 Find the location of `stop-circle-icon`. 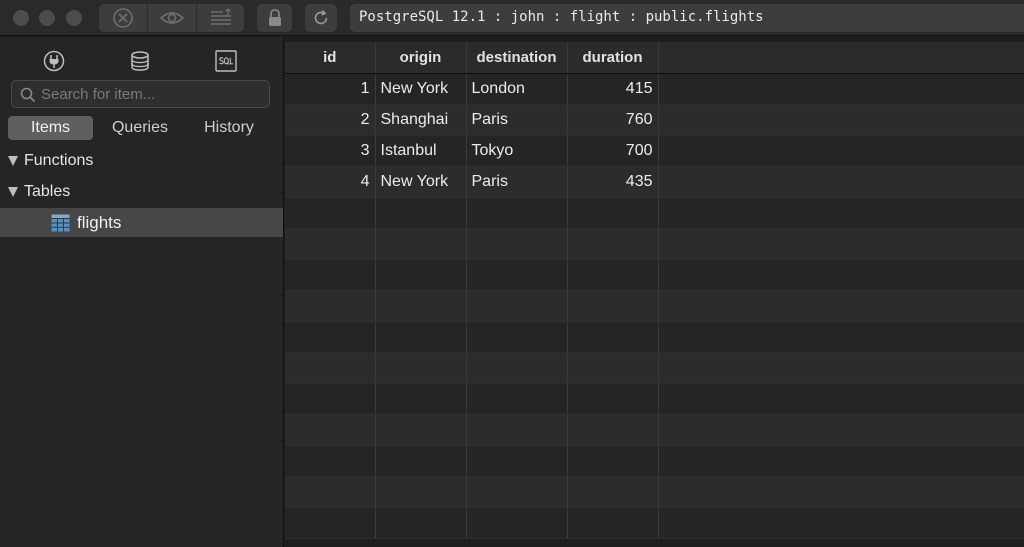

stop-circle-icon is located at coordinates (123, 18).